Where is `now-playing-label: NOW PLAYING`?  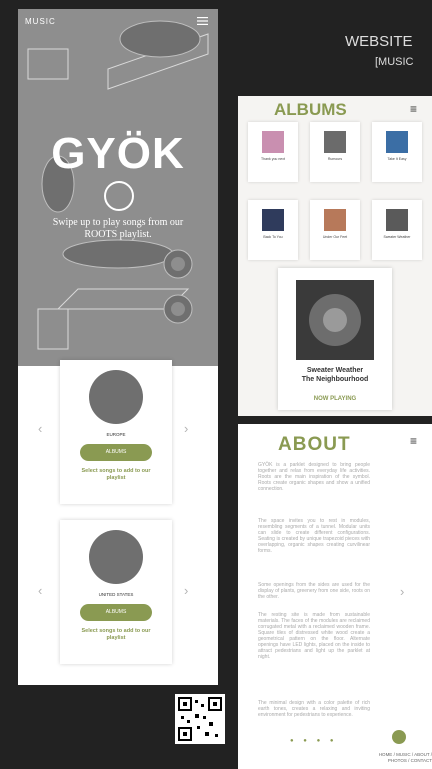
now-playing-label: NOW PLAYING is located at coordinates (335, 399).